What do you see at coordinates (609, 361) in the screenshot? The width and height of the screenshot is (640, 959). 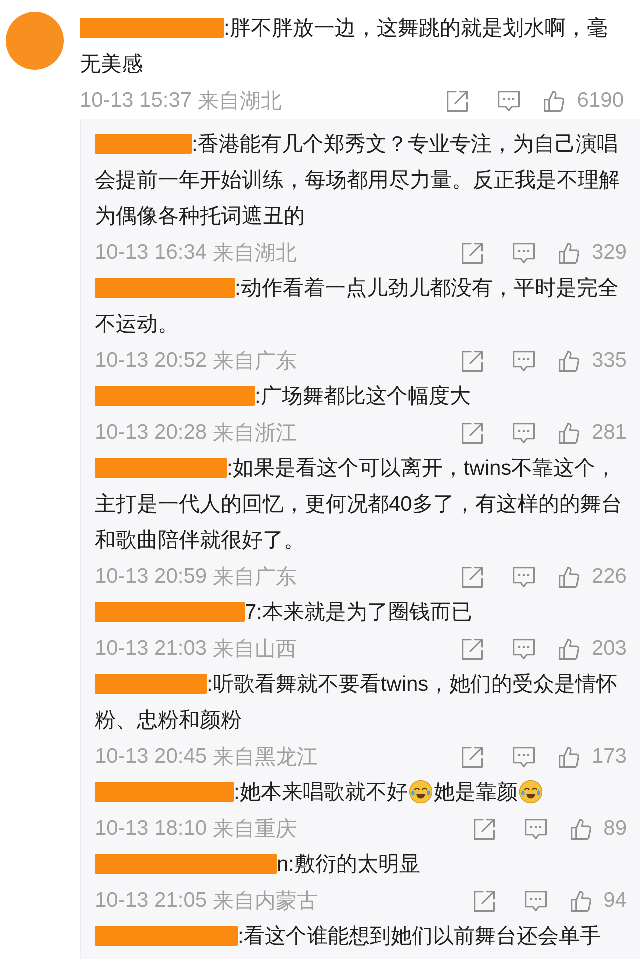 I see `like-count: 335` at bounding box center [609, 361].